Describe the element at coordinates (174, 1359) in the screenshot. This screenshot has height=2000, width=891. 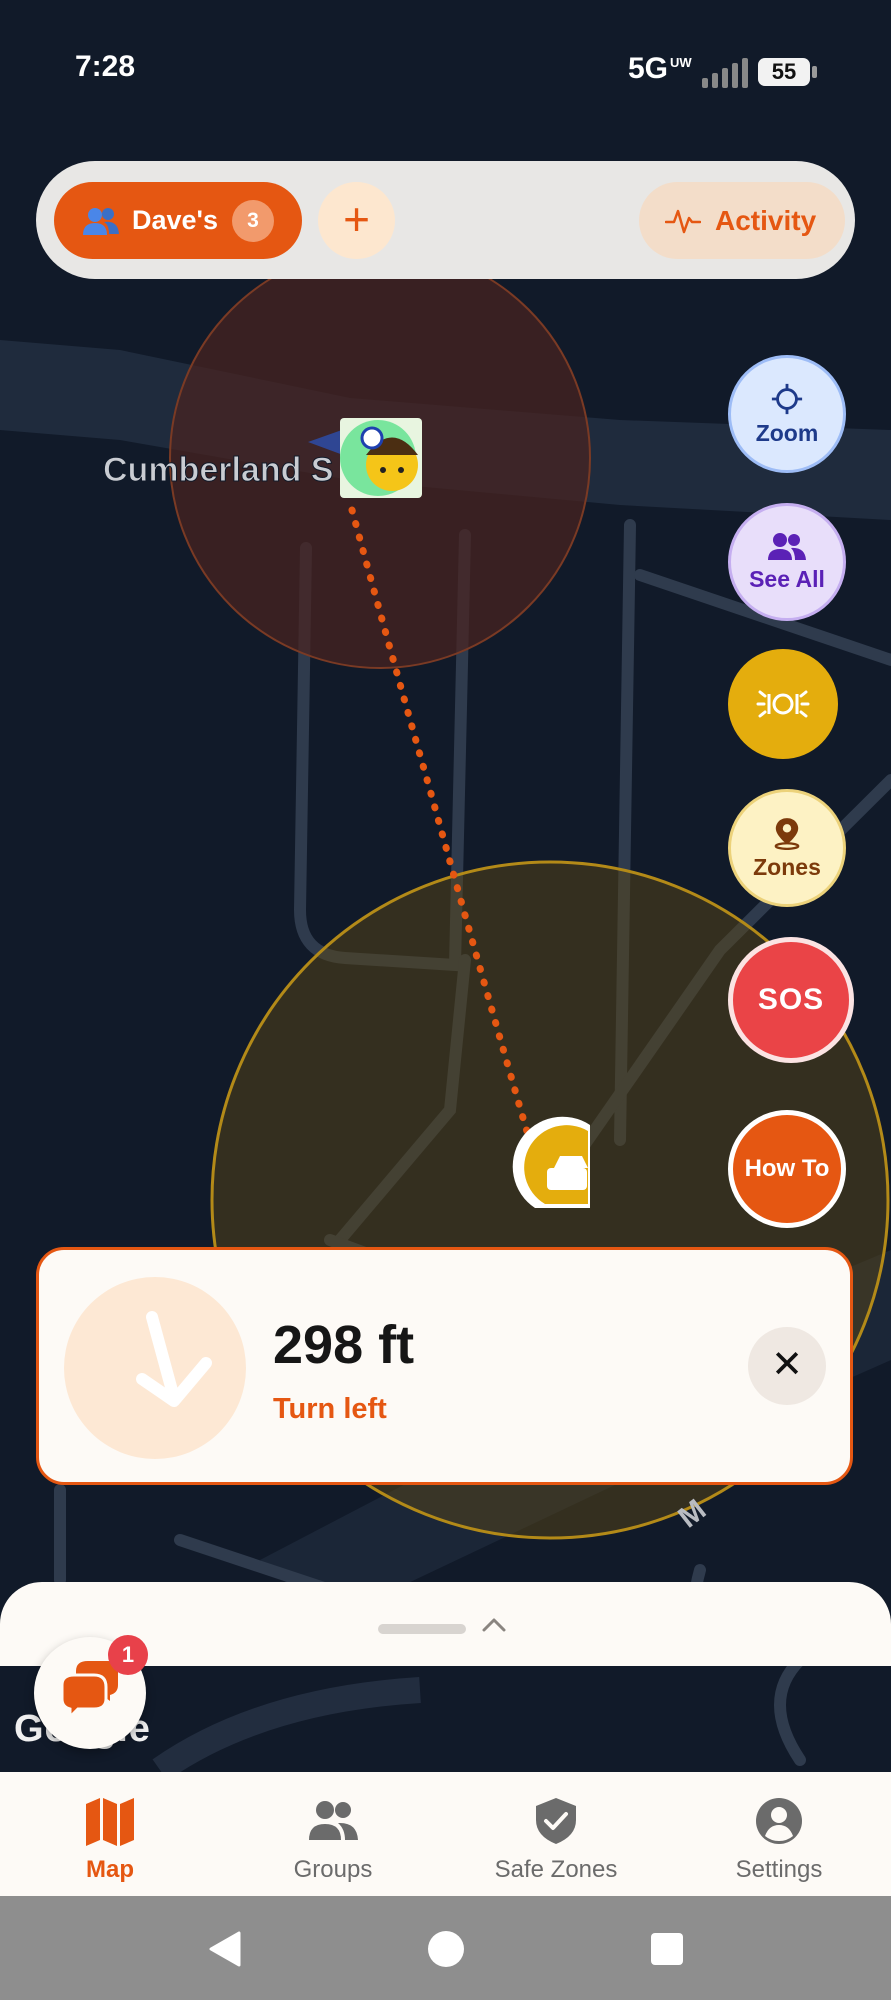
I see `turn-left-arrow-icon` at that location.